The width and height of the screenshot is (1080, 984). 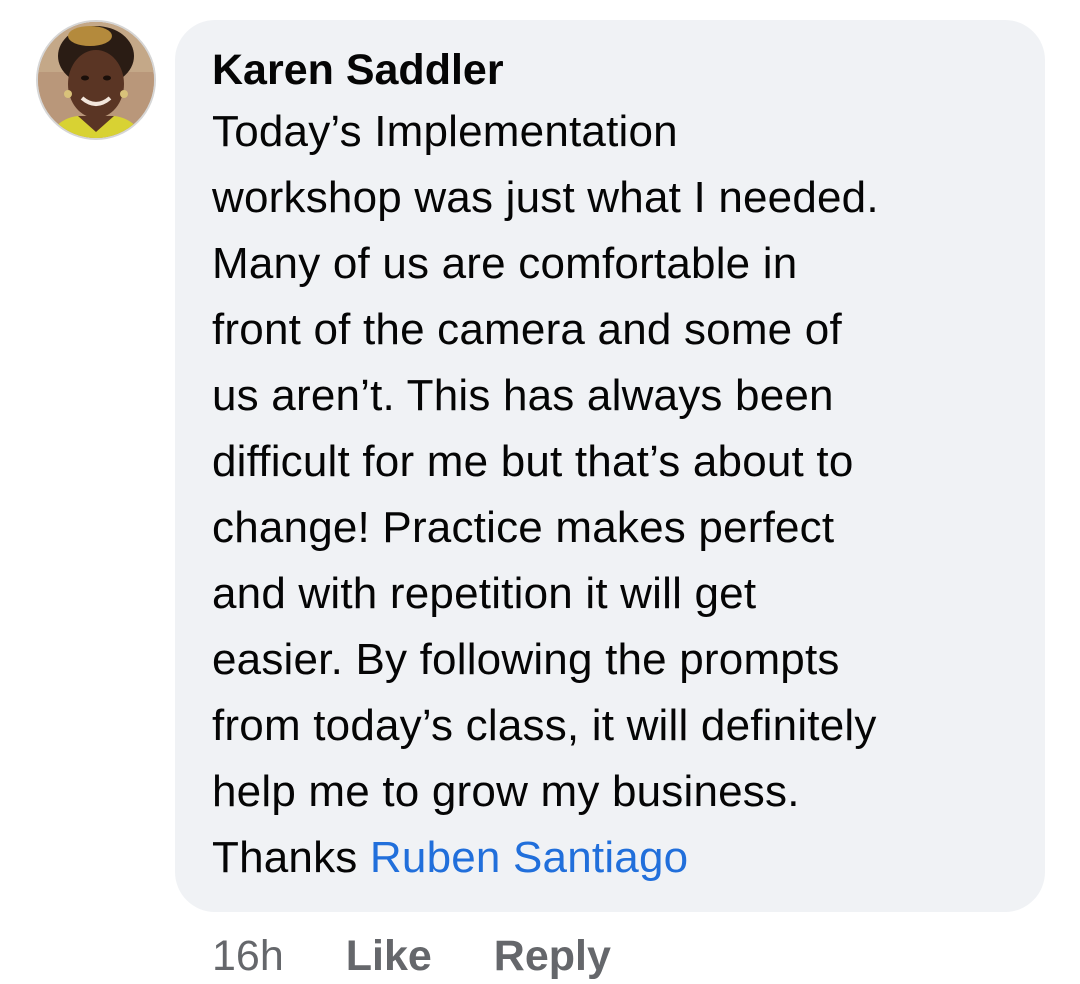 I want to click on comment-line: from today’s class, it will definitely, so click(x=544, y=725).